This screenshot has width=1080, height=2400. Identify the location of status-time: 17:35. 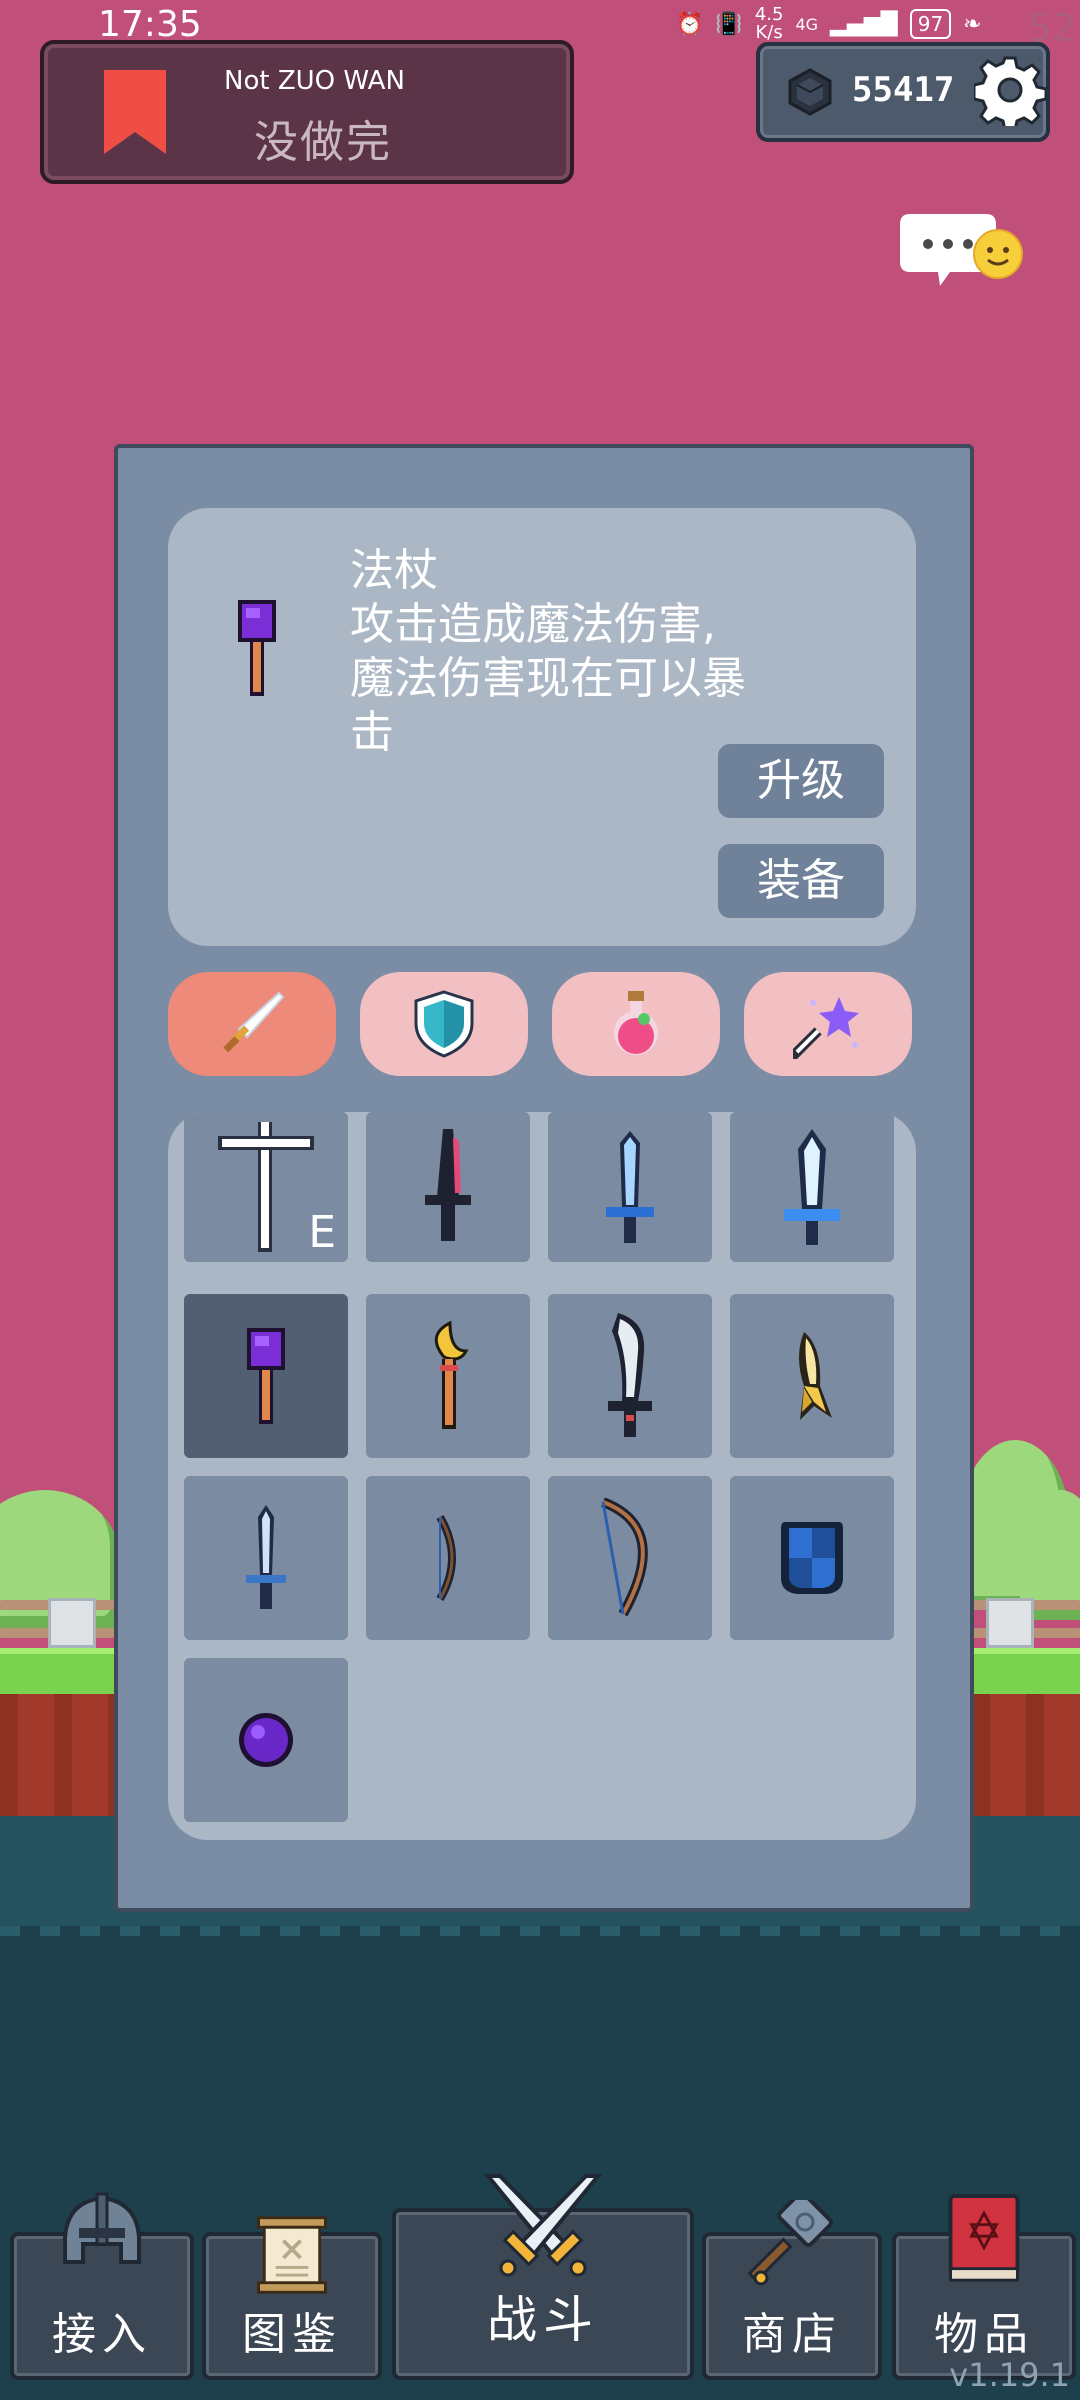
(150, 24).